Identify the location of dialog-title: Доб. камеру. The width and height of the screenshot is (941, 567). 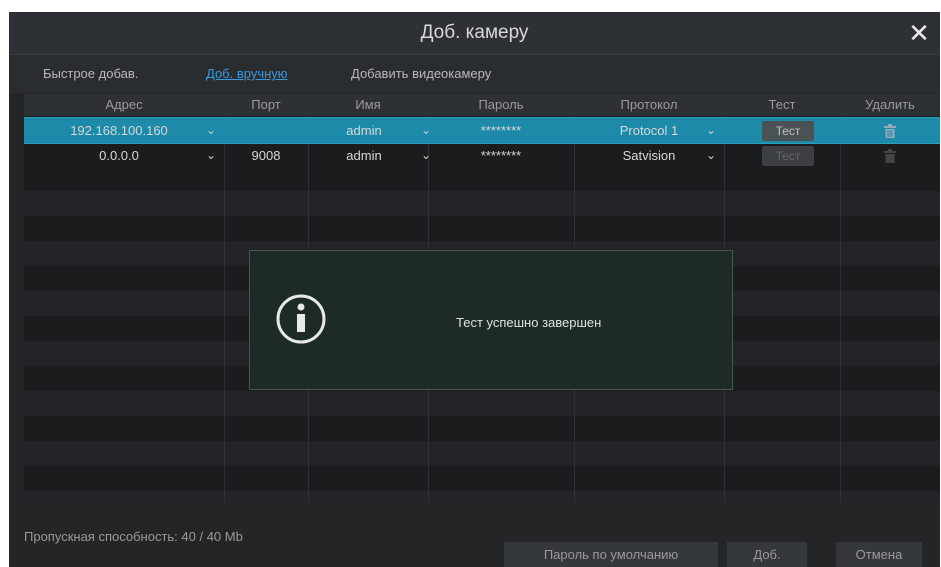
(474, 32).